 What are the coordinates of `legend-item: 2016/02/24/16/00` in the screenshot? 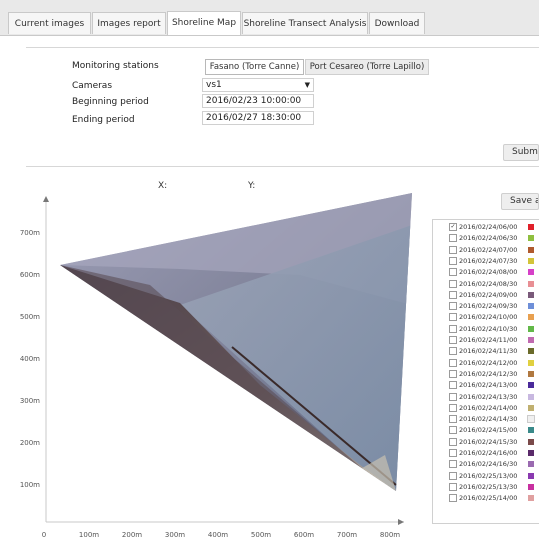 It's located at (491, 453).